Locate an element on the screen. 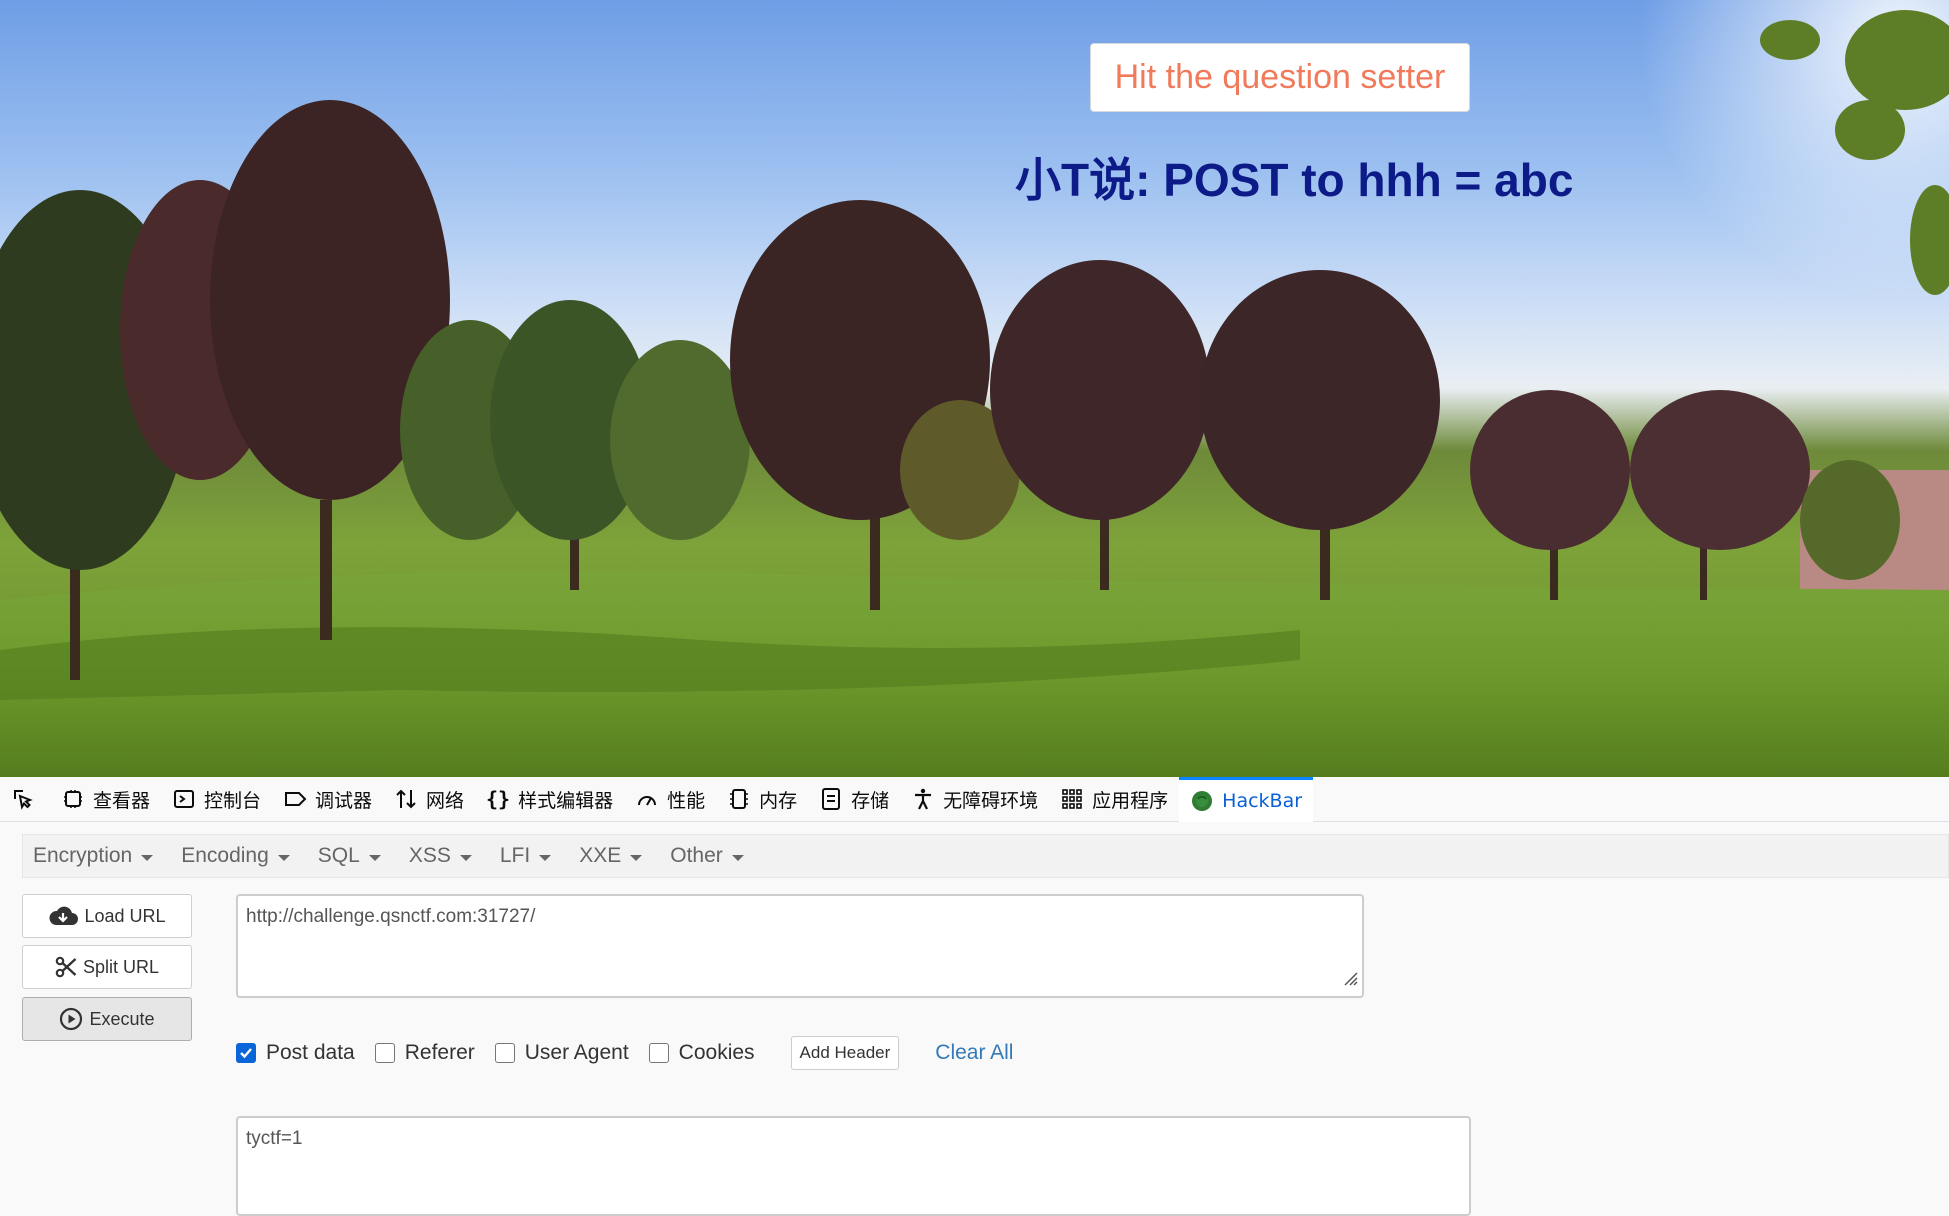 This screenshot has height=1216, width=1949. tab-label: 样式编辑器 is located at coordinates (566, 800).